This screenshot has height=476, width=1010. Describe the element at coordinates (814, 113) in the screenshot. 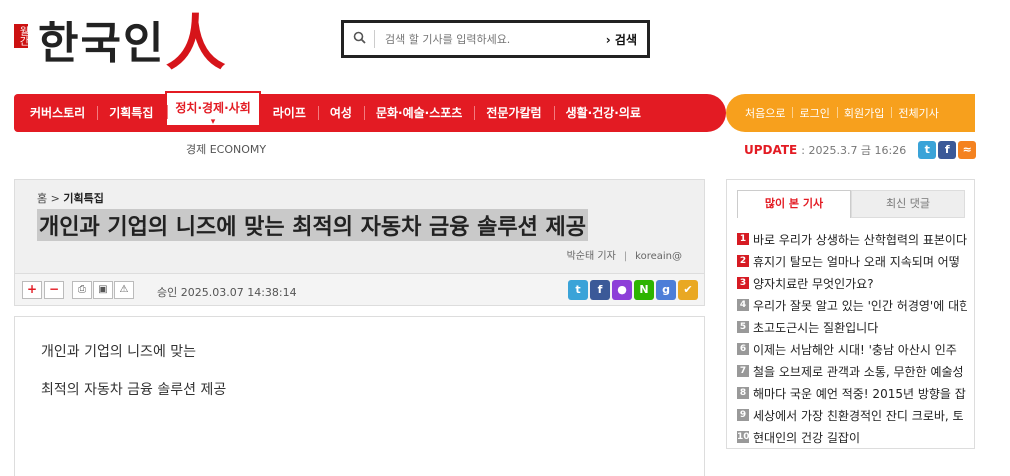

I see `util-login-link: 로그인` at that location.